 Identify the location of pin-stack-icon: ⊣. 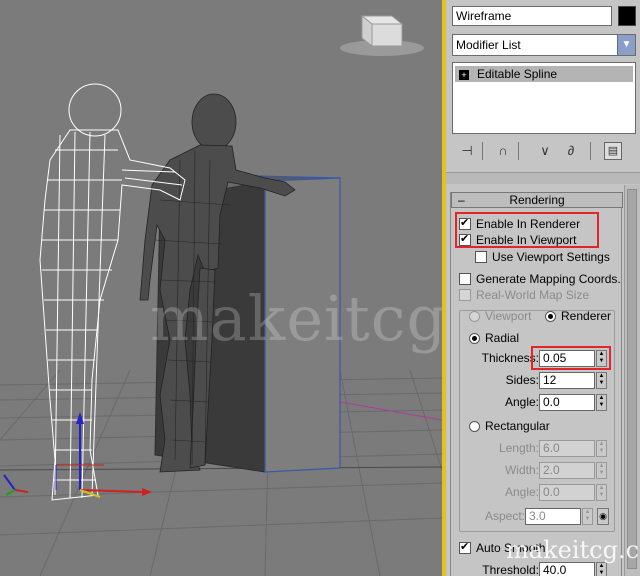
(467, 151).